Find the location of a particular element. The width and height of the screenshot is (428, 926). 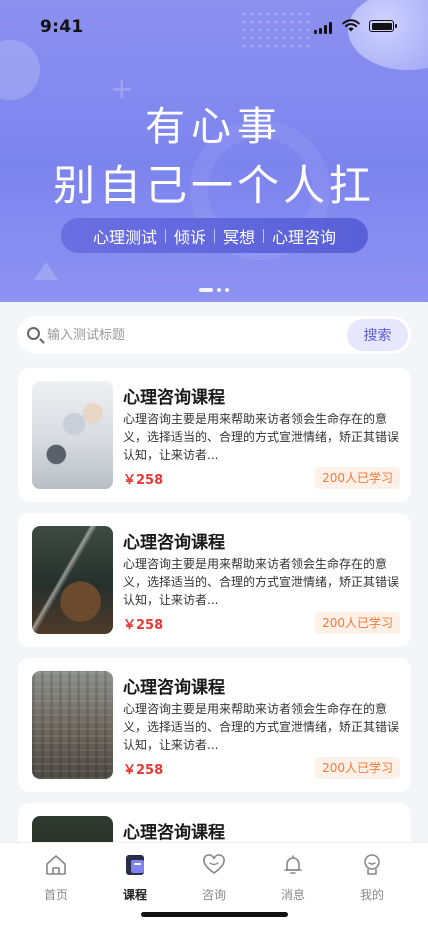

hero-tag-bar: 心理测试 倾诉 冥想 心理咨询 is located at coordinates (214, 235).